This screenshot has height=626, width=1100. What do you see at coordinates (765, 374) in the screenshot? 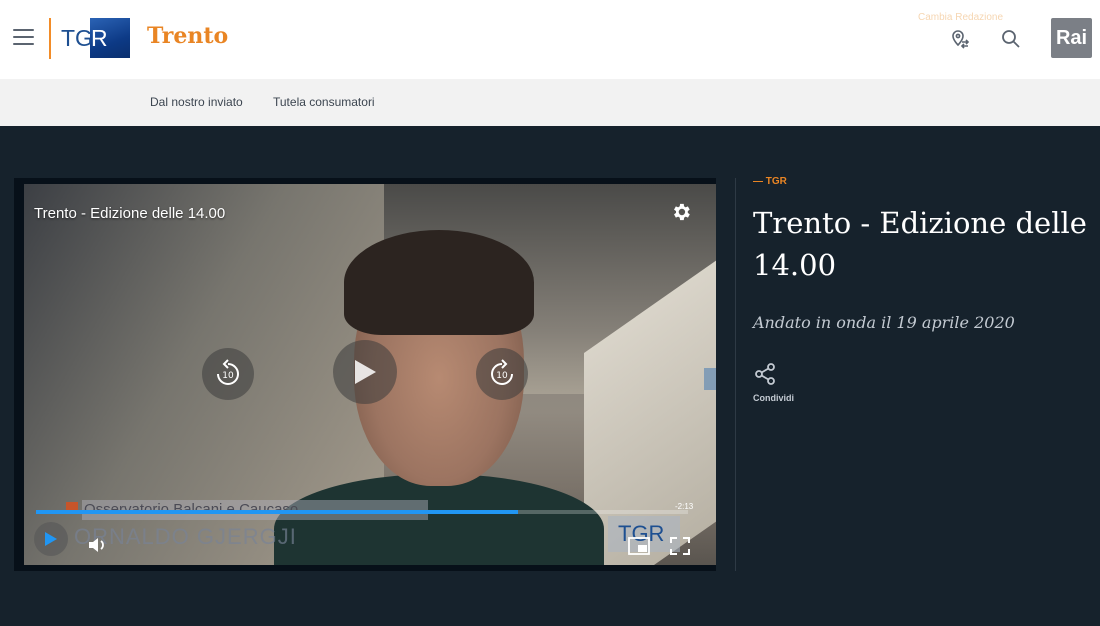
I see `share-icon` at bounding box center [765, 374].